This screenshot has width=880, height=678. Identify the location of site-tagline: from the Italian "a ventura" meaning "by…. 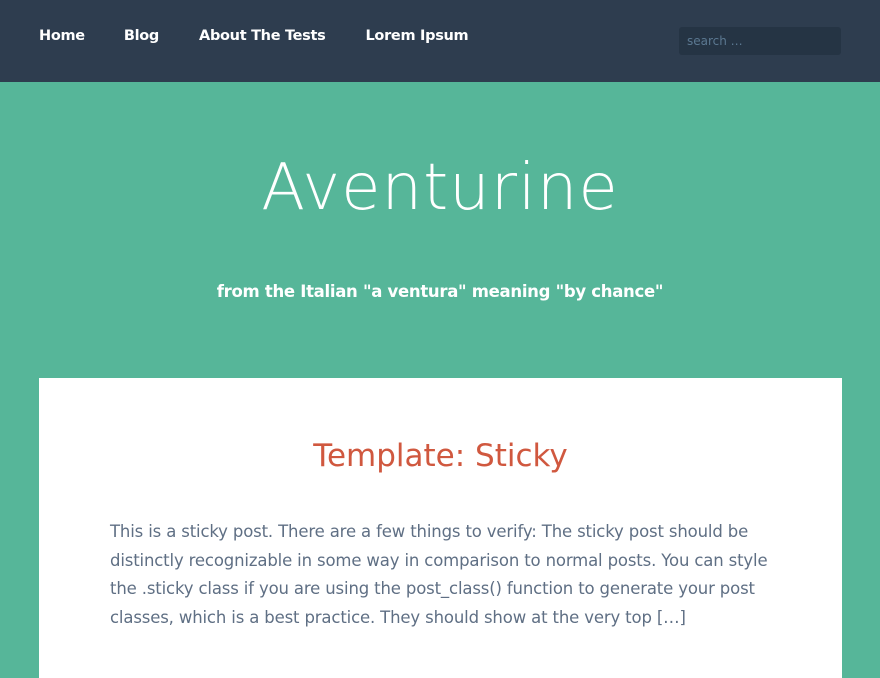
(440, 291).